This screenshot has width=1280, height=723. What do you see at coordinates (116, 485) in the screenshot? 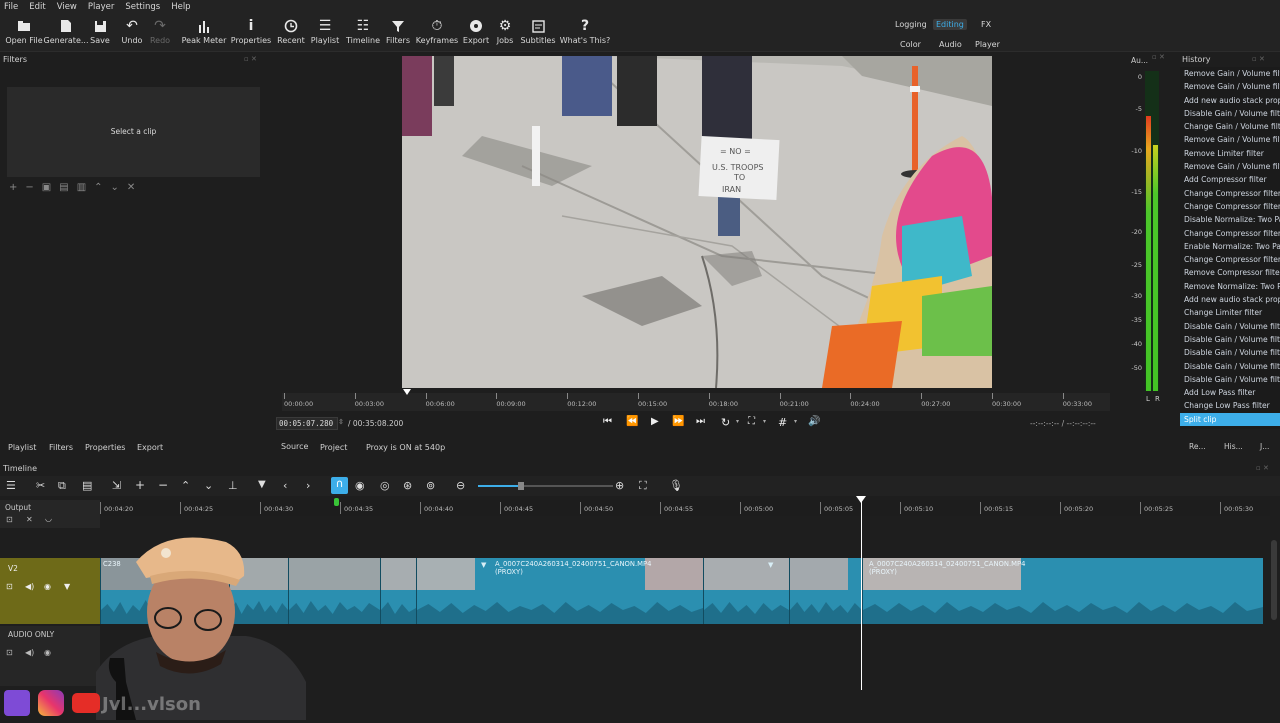
I see `append-icon: ⇲` at bounding box center [116, 485].